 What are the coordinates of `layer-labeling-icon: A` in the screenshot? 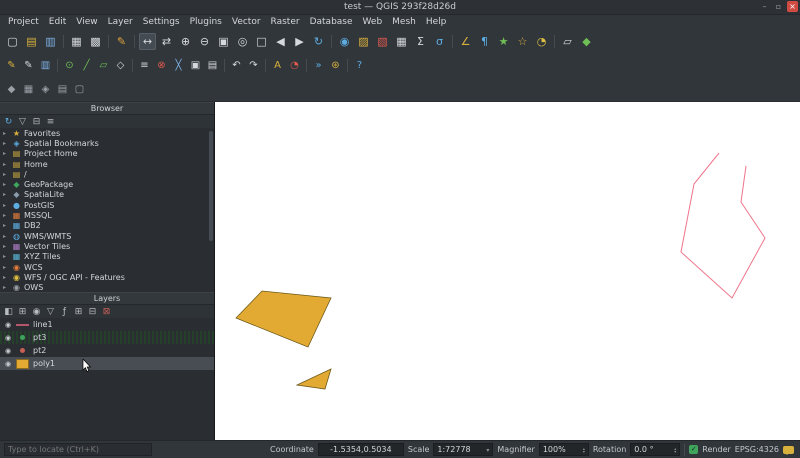 It's located at (277, 65).